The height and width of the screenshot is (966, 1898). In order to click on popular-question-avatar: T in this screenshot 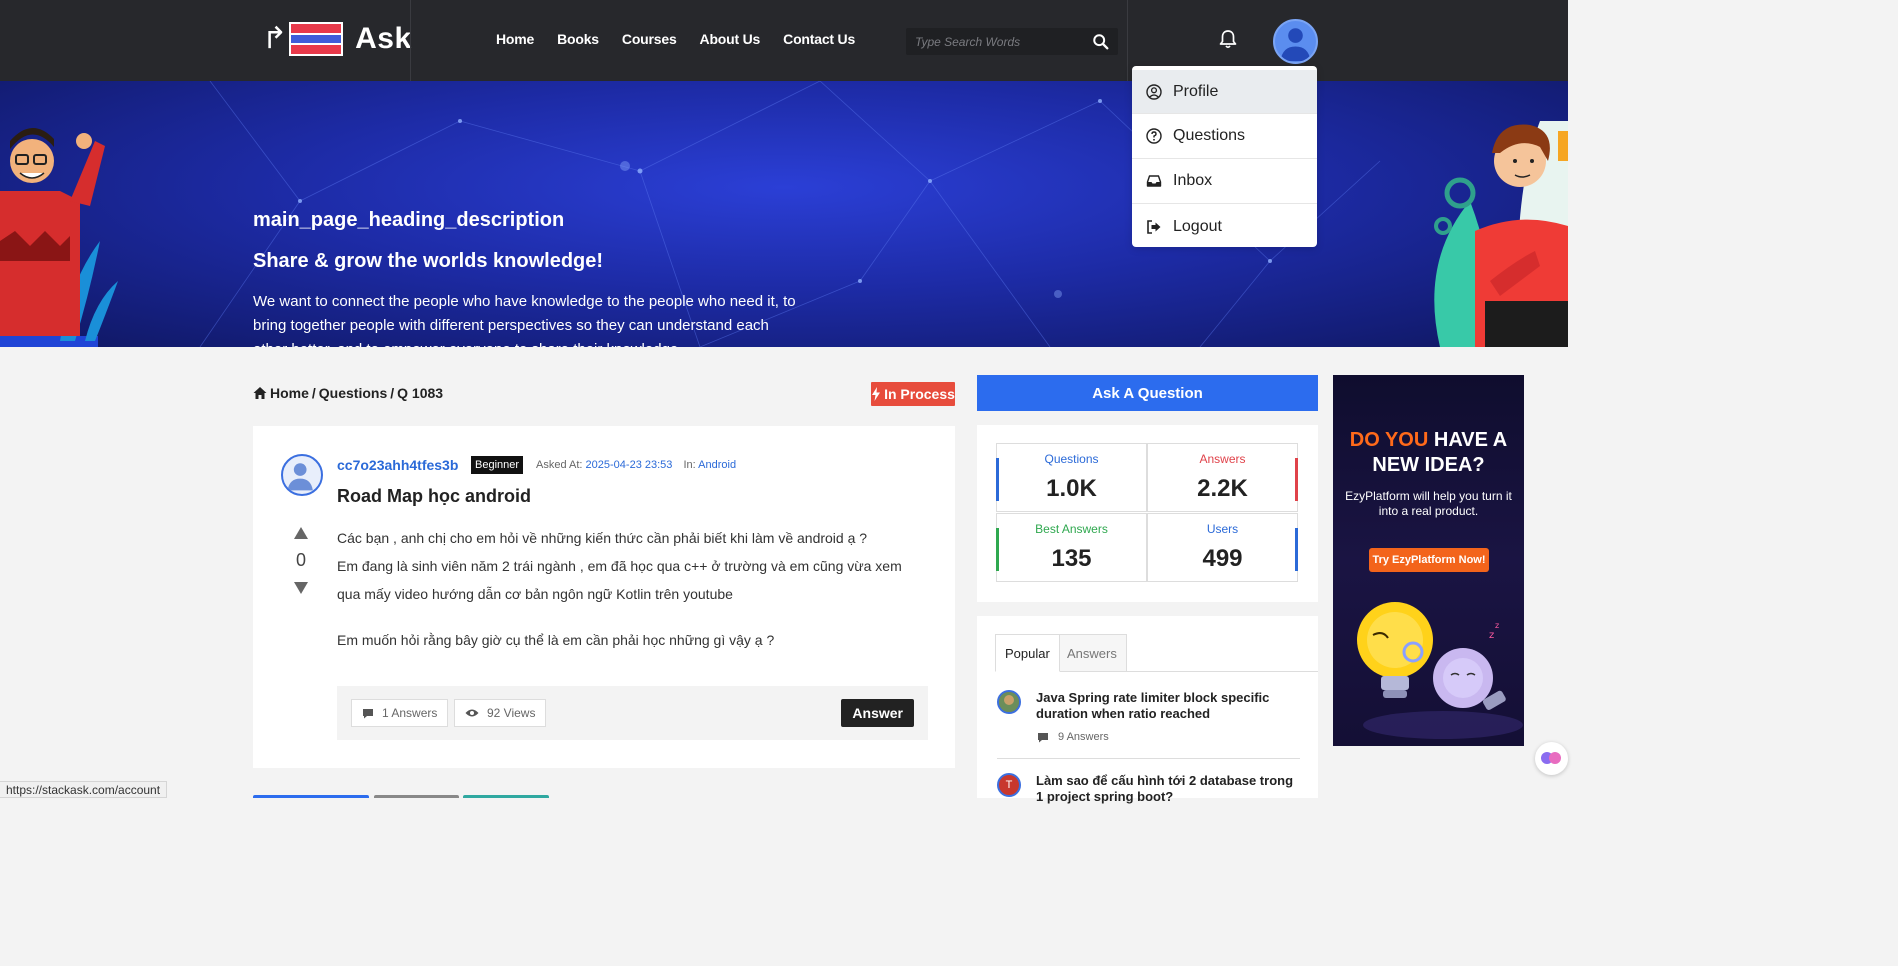, I will do `click(1009, 785)`.